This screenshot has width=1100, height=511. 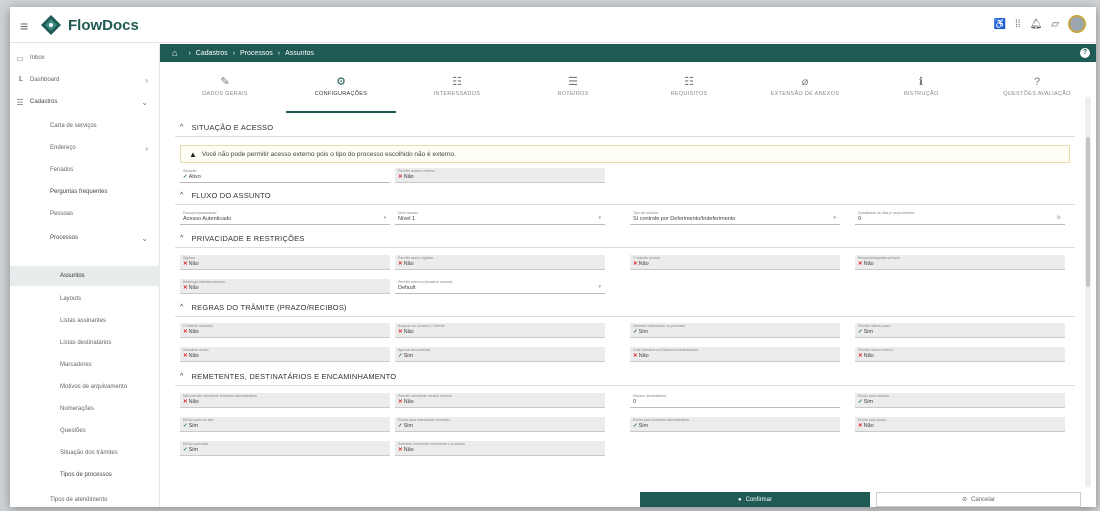 What do you see at coordinates (1018, 24) in the screenshot?
I see `apps-grid-icon: ⁞⁞` at bounding box center [1018, 24].